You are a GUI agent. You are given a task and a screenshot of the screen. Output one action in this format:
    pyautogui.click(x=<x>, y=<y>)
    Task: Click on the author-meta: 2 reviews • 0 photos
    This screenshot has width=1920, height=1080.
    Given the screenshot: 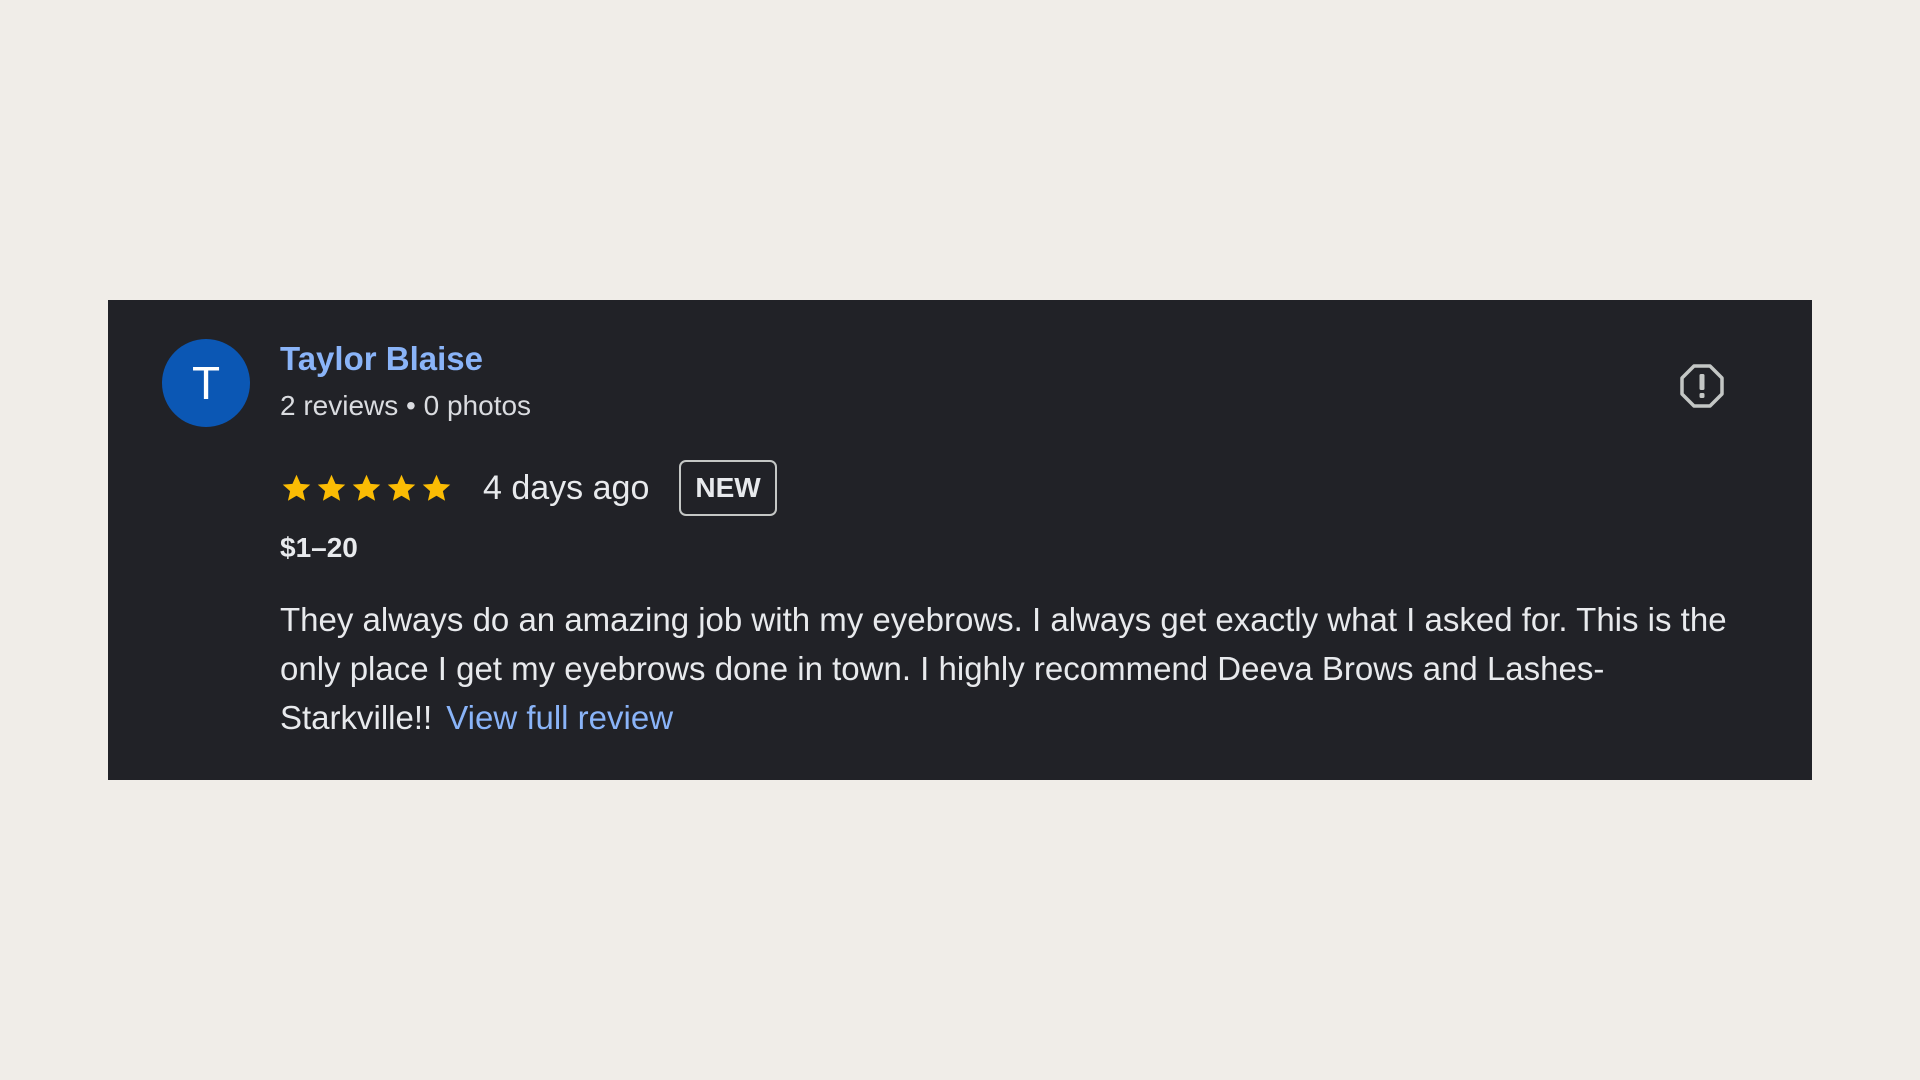 What is the action you would take?
    pyautogui.click(x=406, y=405)
    